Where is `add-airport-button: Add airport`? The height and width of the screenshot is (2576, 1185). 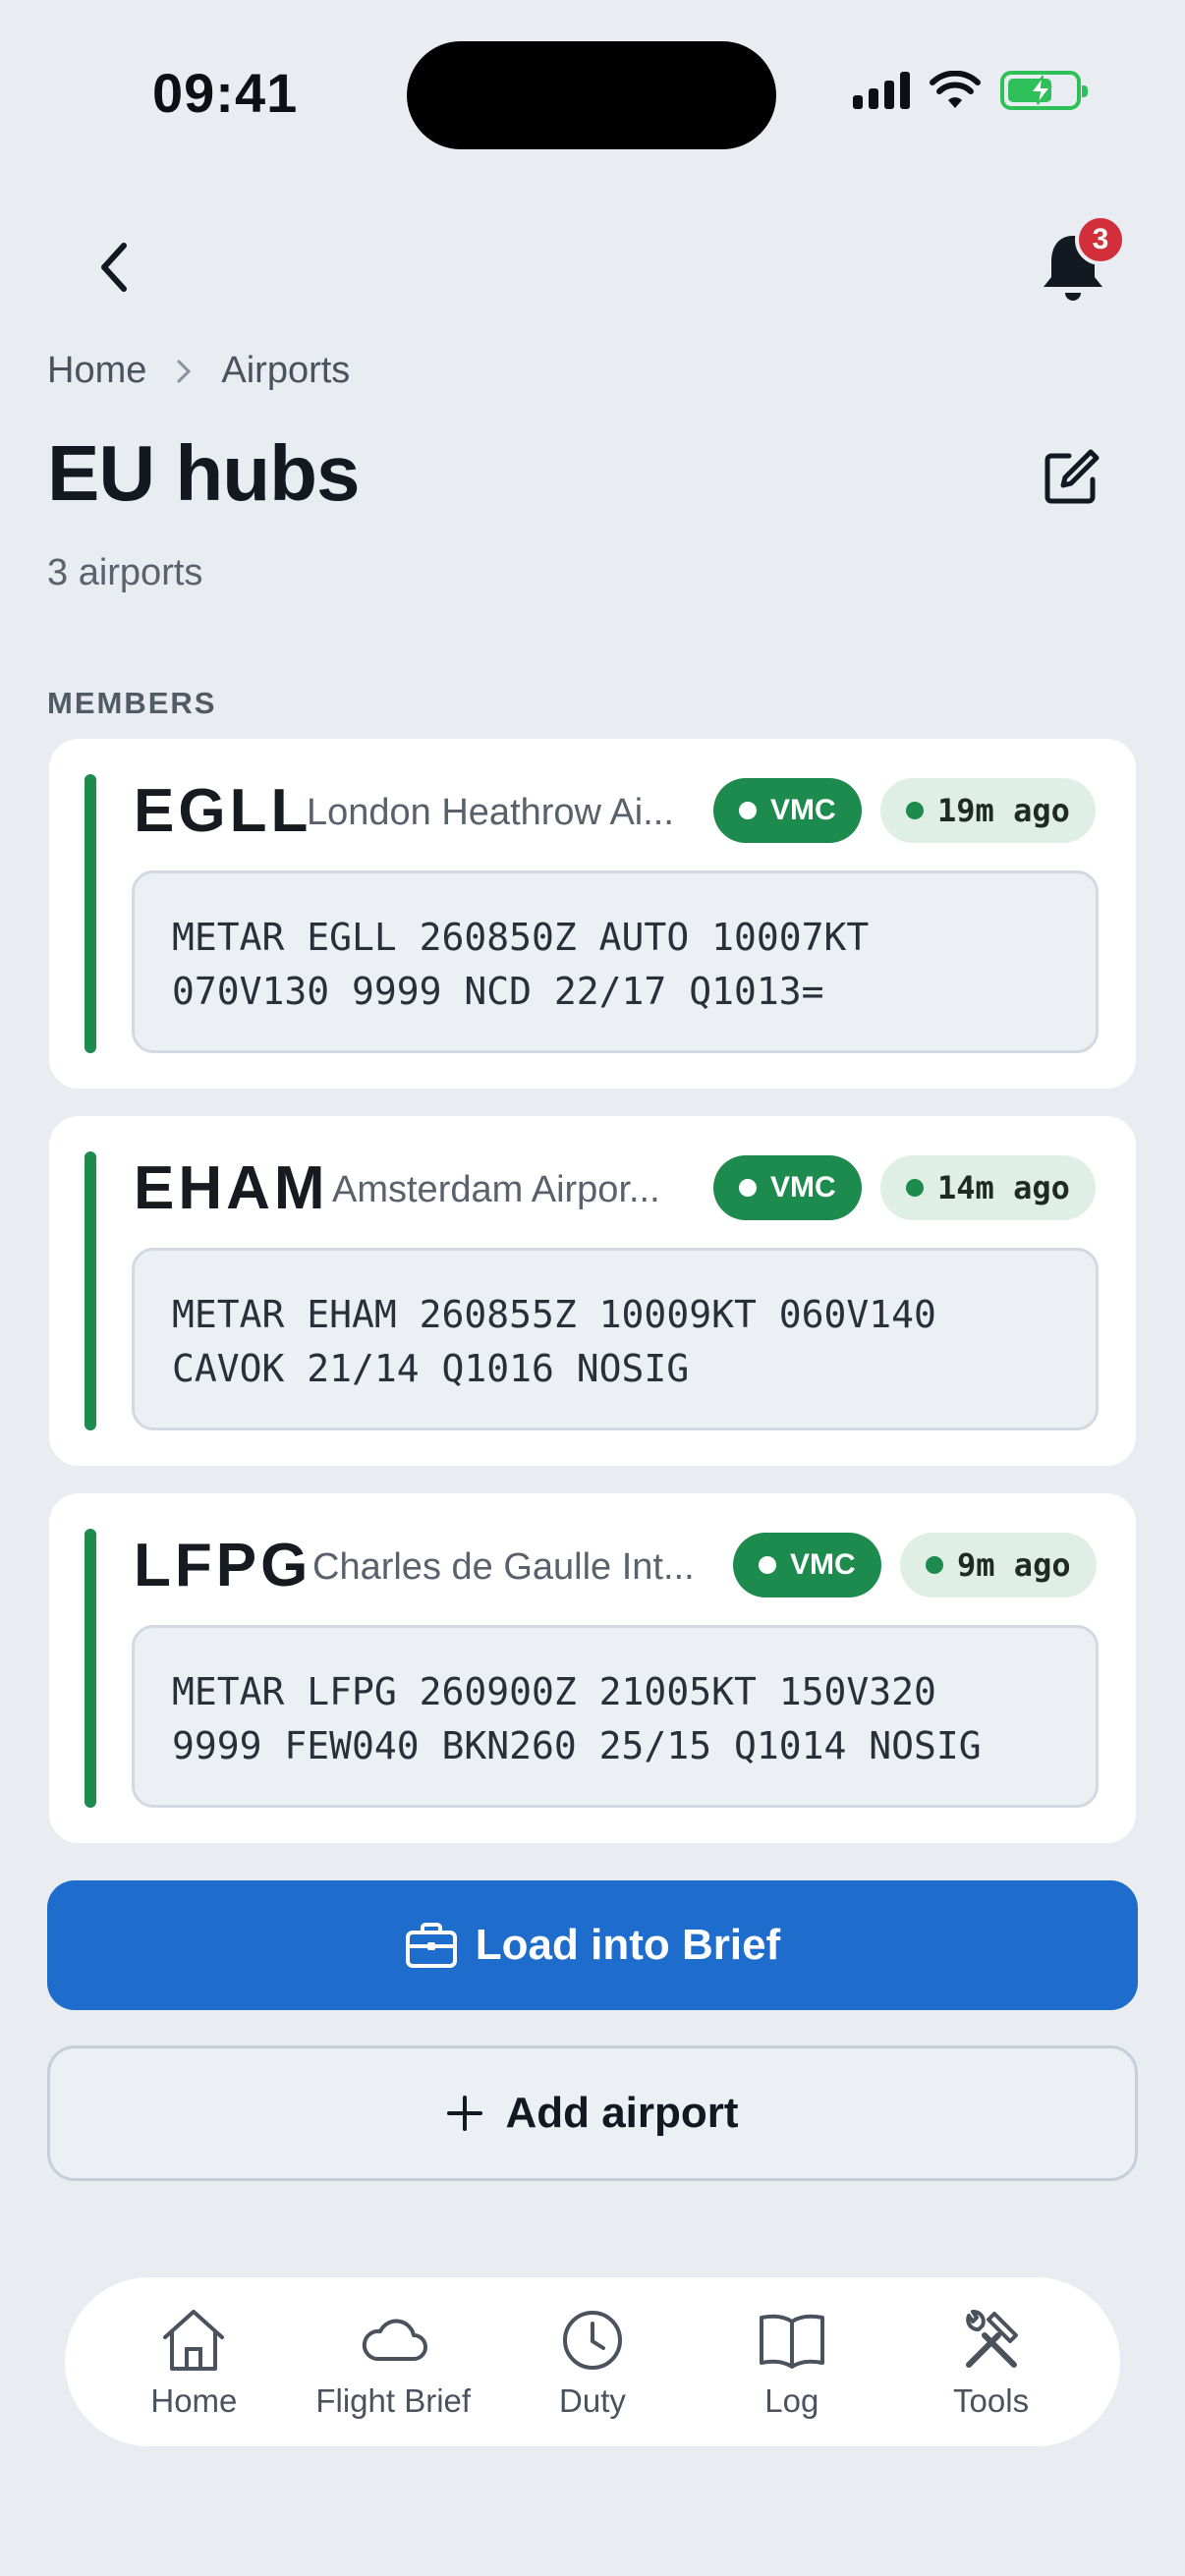 add-airport-button: Add airport is located at coordinates (592, 2113).